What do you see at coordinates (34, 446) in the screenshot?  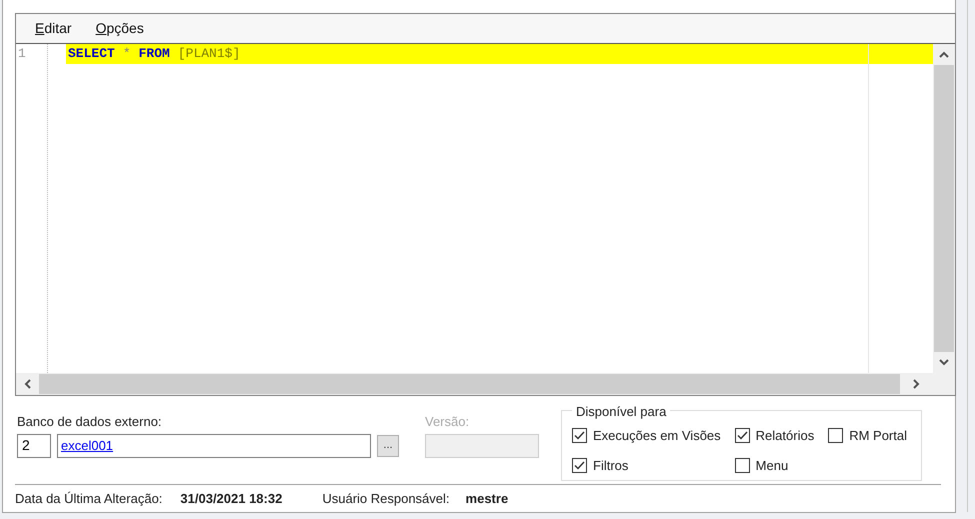 I see `code-field: 2` at bounding box center [34, 446].